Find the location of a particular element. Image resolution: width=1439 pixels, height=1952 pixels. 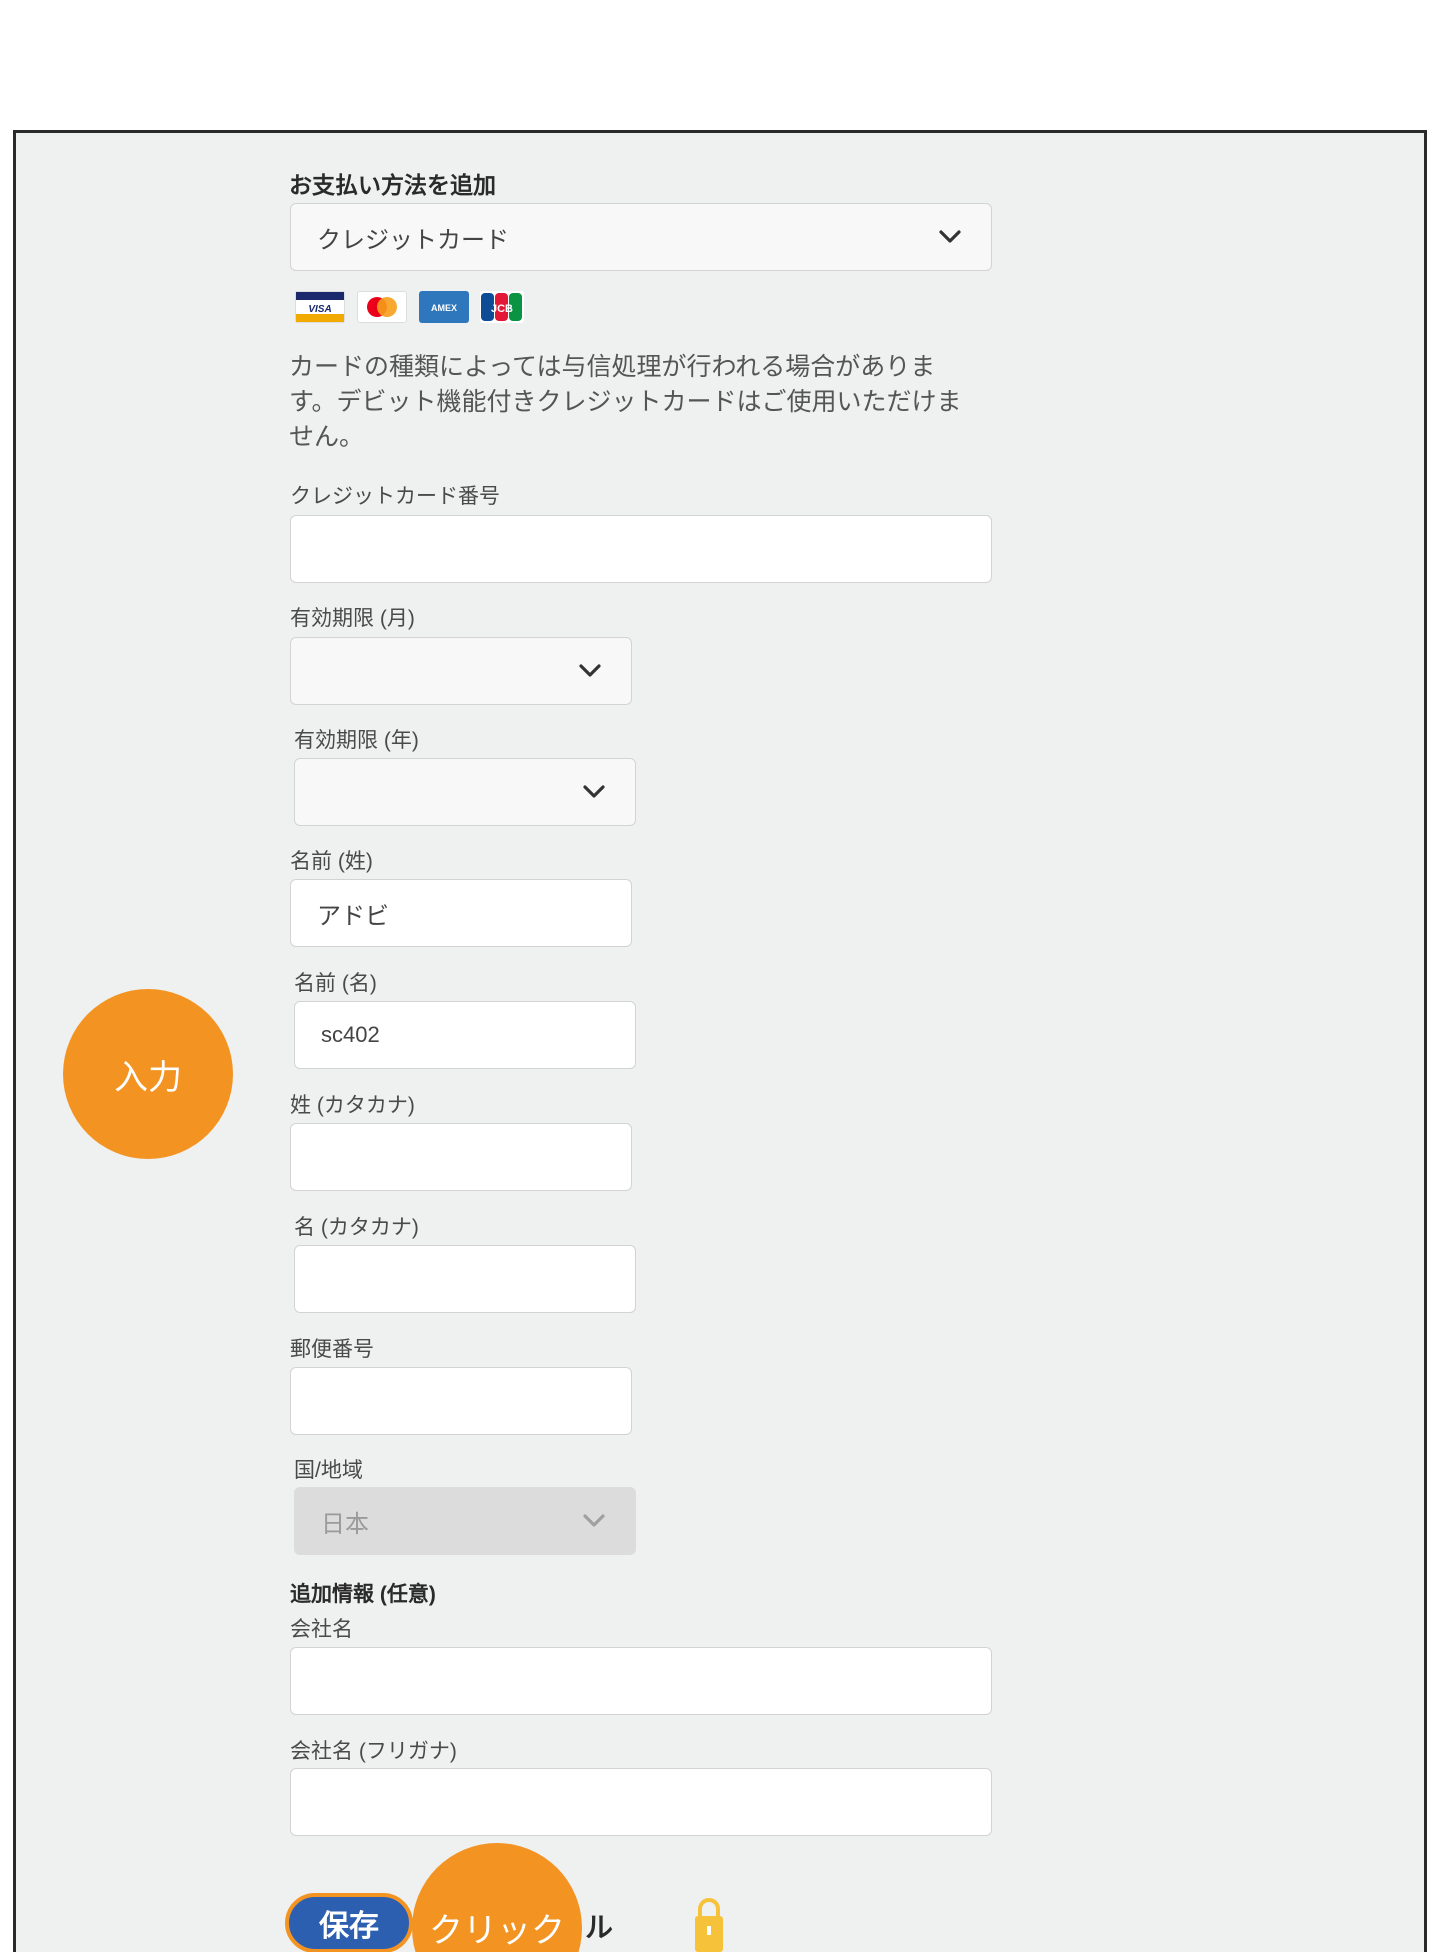

payment-method-value: クレジットカード is located at coordinates (413, 240).